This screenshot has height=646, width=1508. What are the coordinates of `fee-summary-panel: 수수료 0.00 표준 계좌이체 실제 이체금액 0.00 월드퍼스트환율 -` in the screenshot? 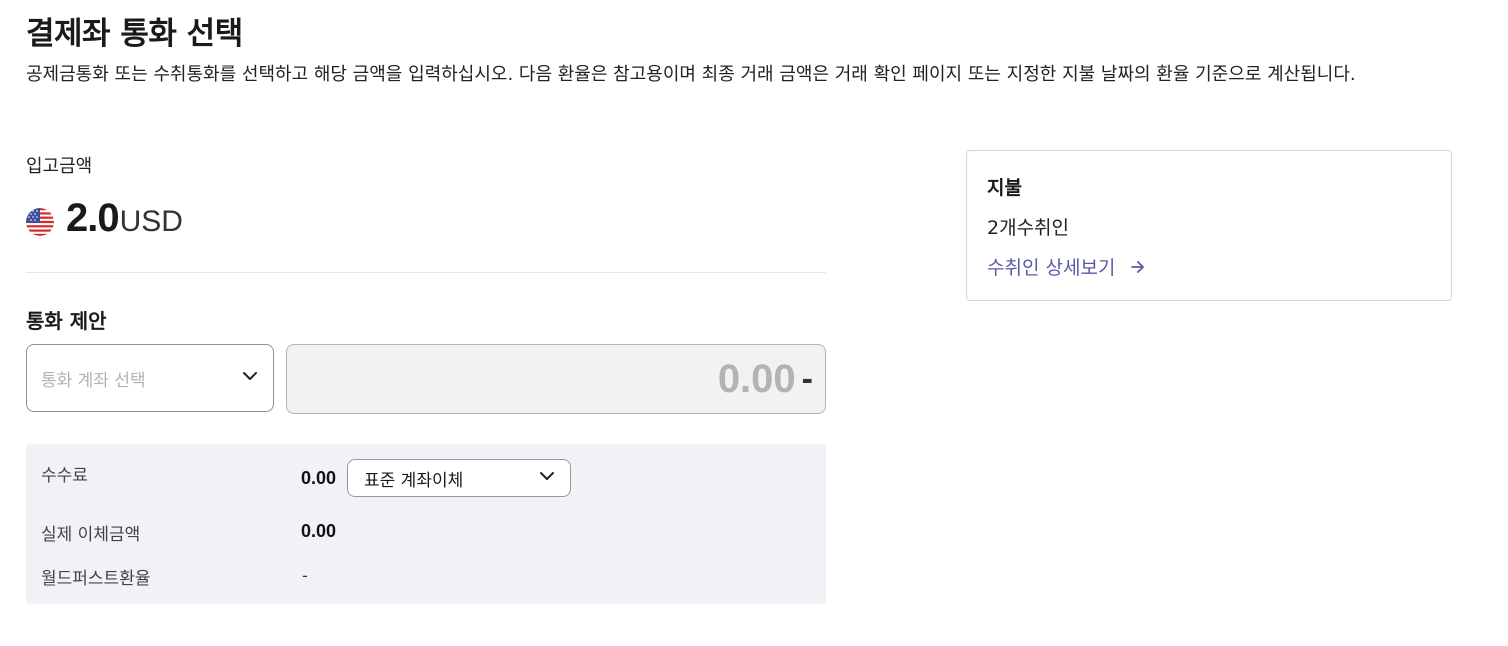 It's located at (426, 524).